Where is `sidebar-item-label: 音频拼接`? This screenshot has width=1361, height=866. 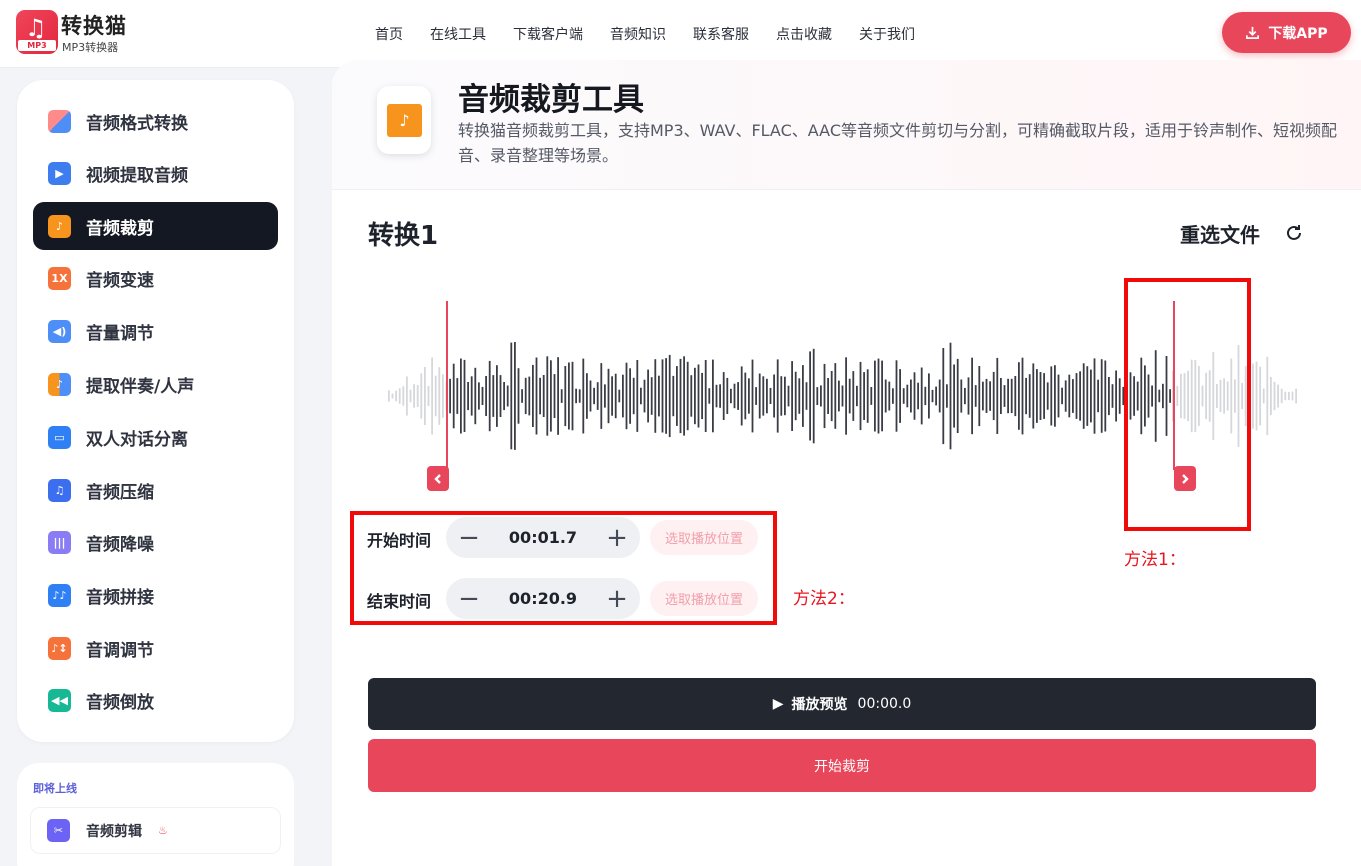
sidebar-item-label: 音频拼接 is located at coordinates (120, 597).